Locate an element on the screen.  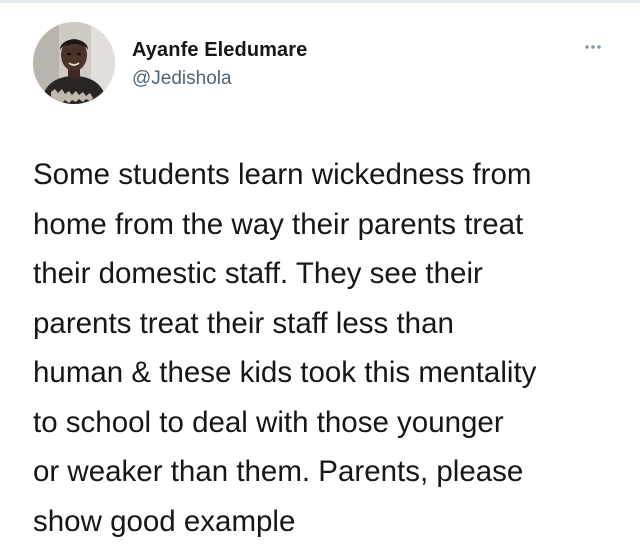
avatar-photo-icon is located at coordinates (74, 63).